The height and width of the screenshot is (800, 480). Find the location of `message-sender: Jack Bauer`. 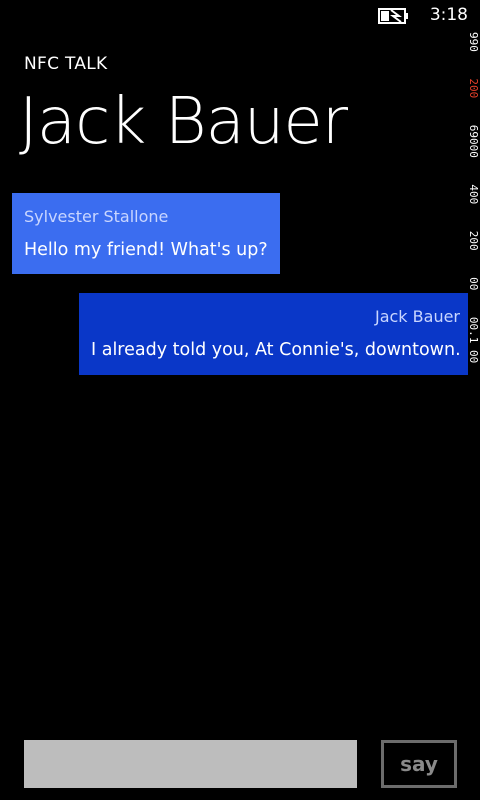

message-sender: Jack Bauer is located at coordinates (417, 316).